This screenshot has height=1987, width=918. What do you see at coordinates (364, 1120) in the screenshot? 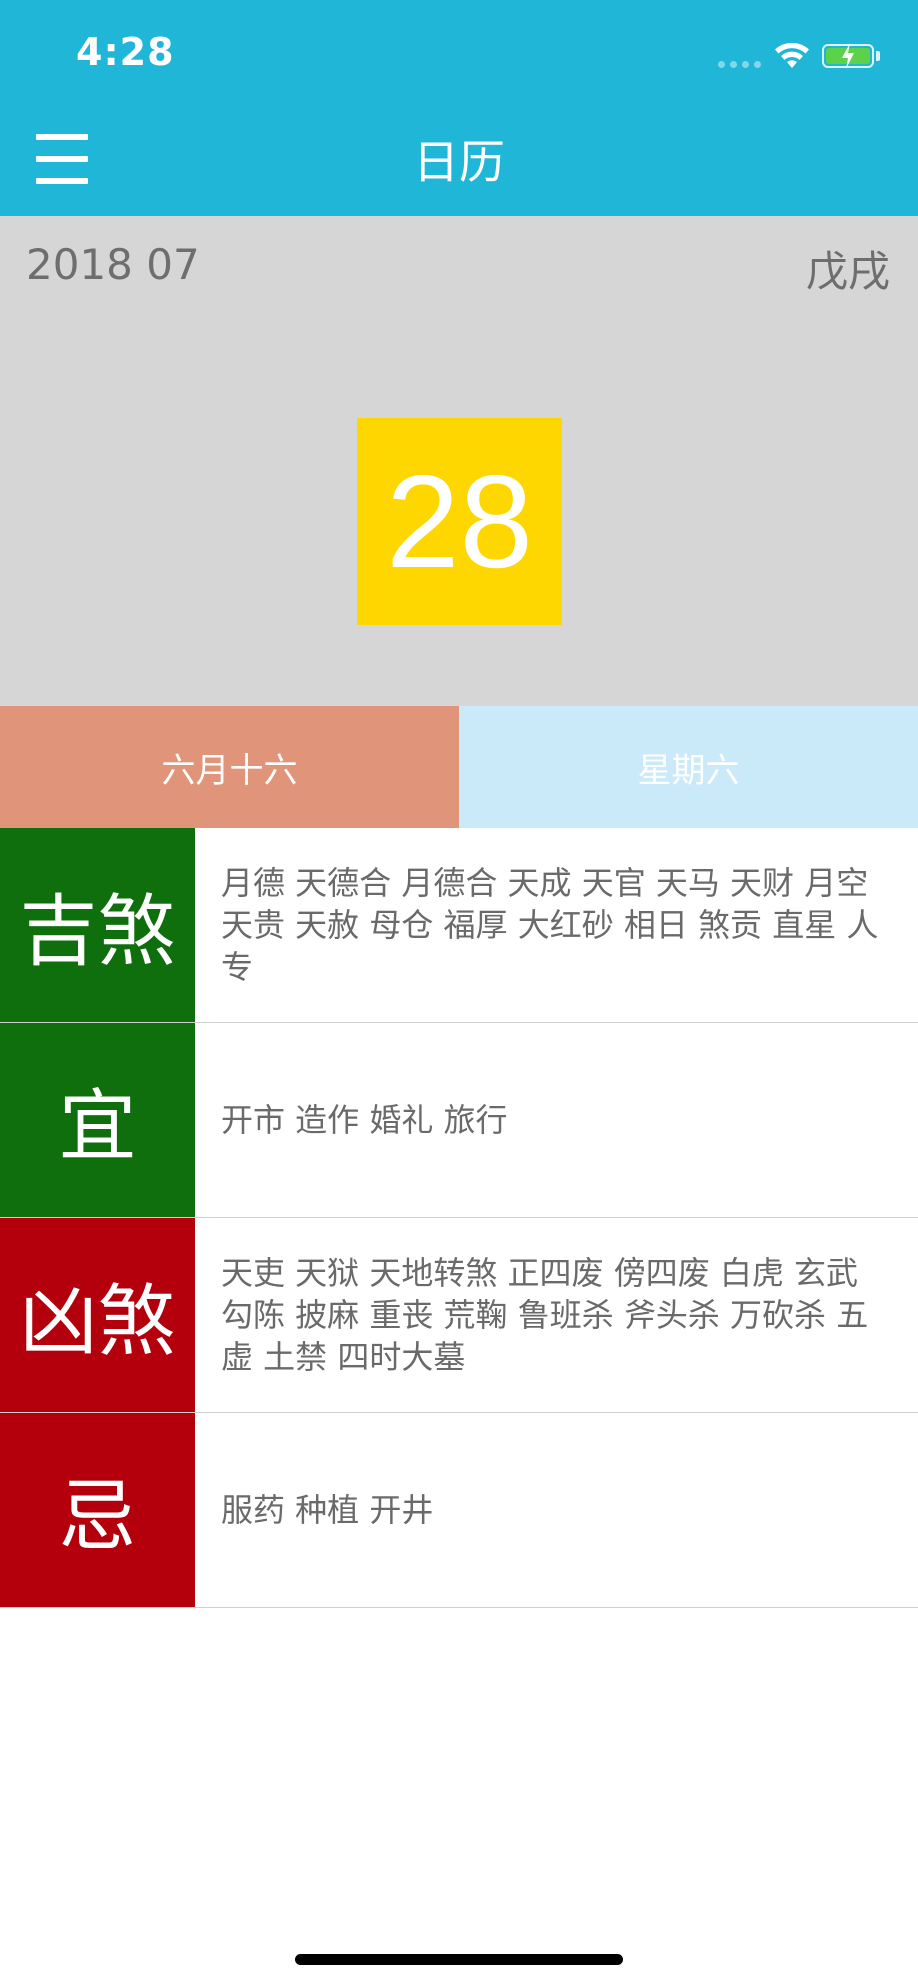
I see `row-content: 开市 造作 婚礼 旅行` at bounding box center [364, 1120].